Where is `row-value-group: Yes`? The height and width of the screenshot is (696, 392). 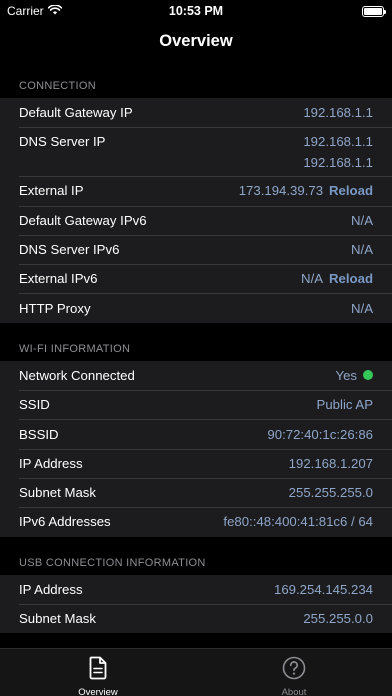 row-value-group: Yes is located at coordinates (354, 375).